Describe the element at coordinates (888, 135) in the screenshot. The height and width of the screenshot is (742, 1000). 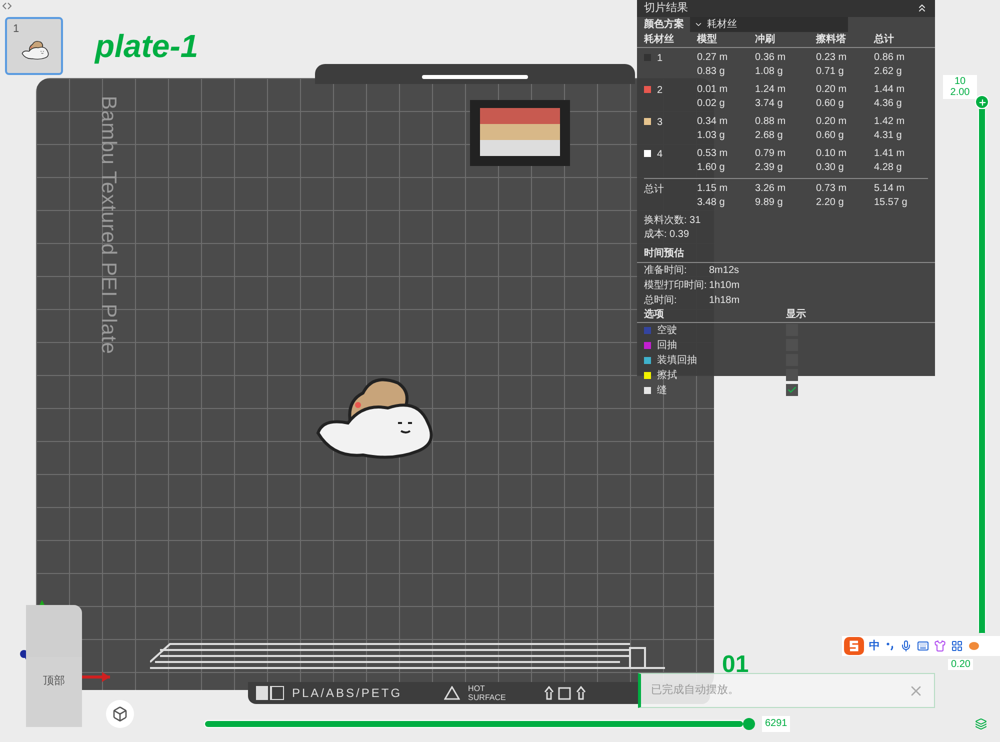
I see `weight-value: 4.31 g` at that location.